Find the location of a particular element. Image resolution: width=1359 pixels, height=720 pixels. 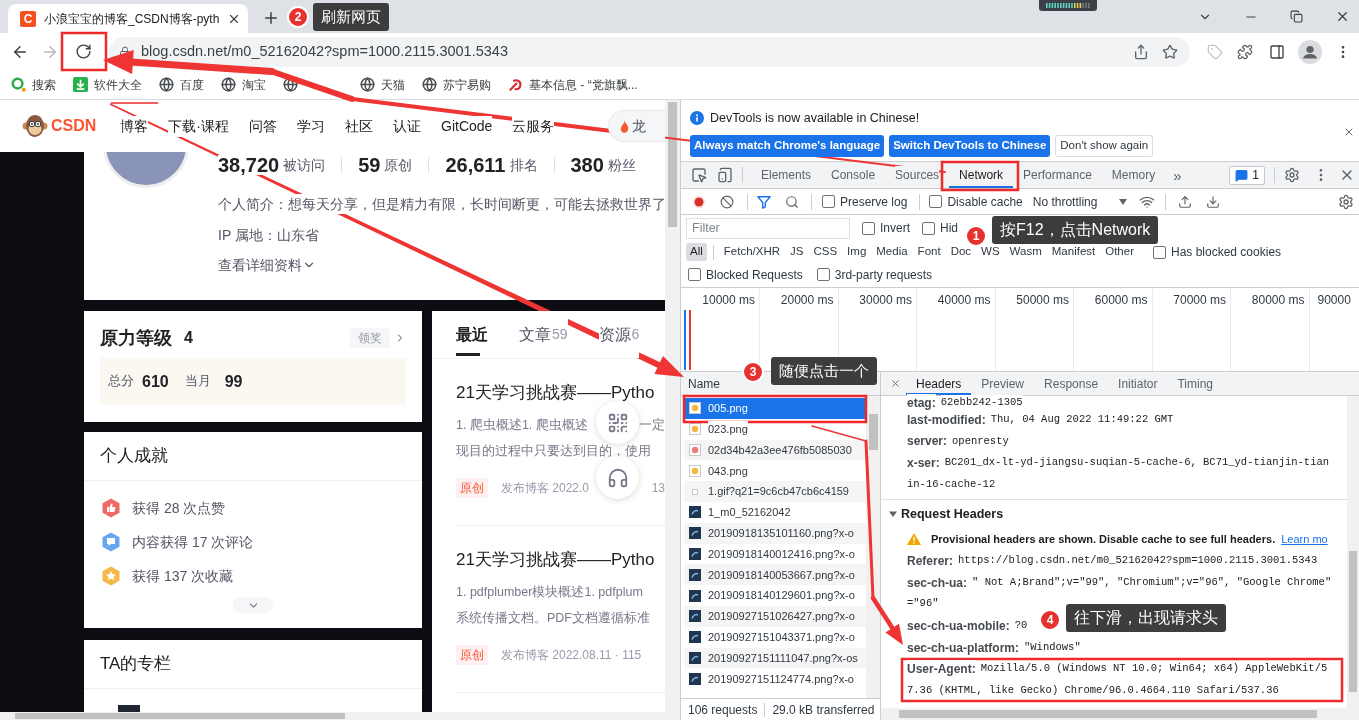

restore-icon is located at coordinates (1296, 16).